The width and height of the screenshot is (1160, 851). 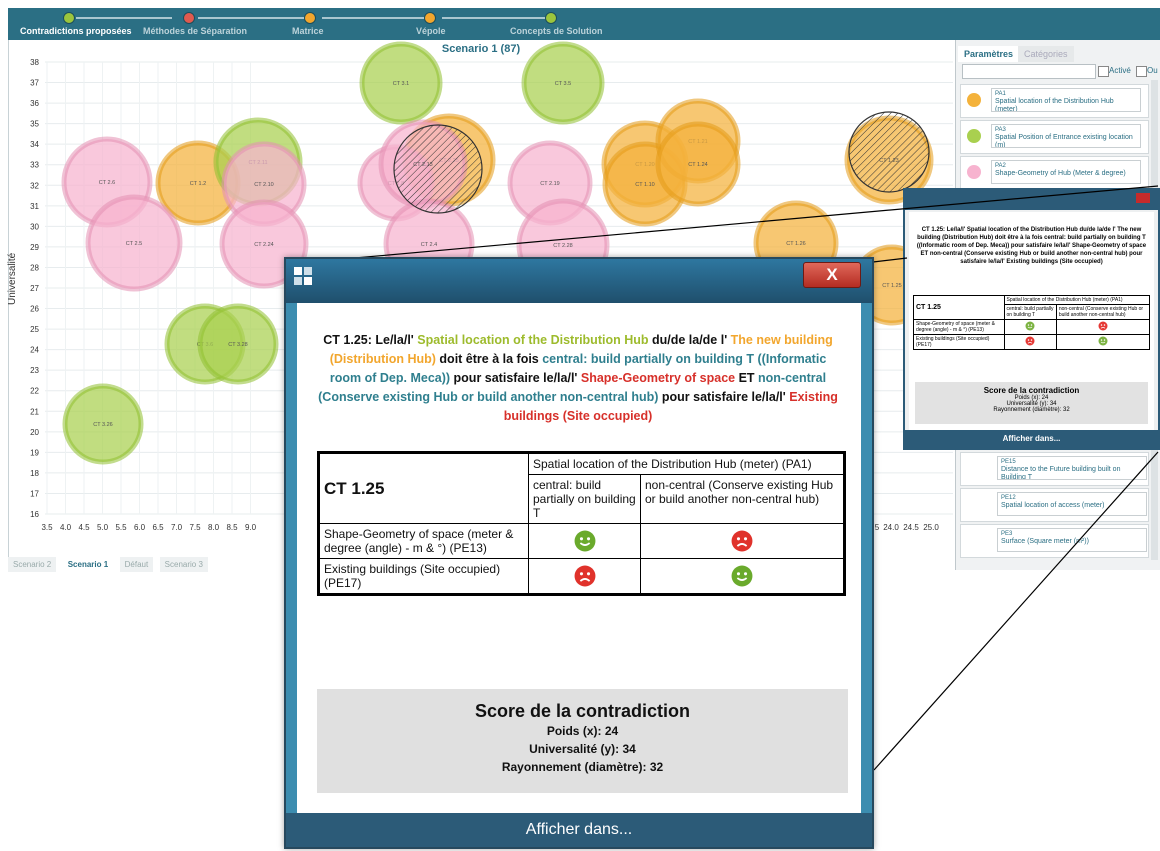 I want to click on param-card-pe12: PE12 Spatial location of access (meter), so click(x=1054, y=505).